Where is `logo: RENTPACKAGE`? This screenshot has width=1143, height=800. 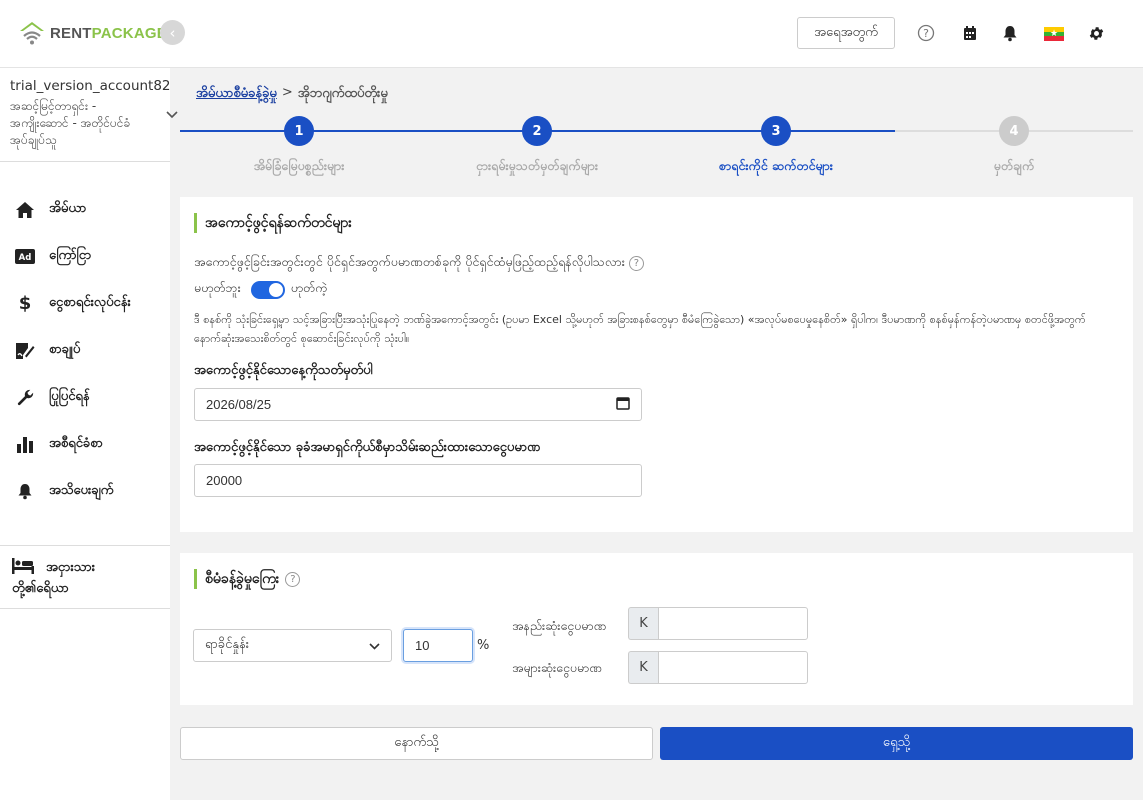
logo: RENTPACKAGE is located at coordinates (92, 33).